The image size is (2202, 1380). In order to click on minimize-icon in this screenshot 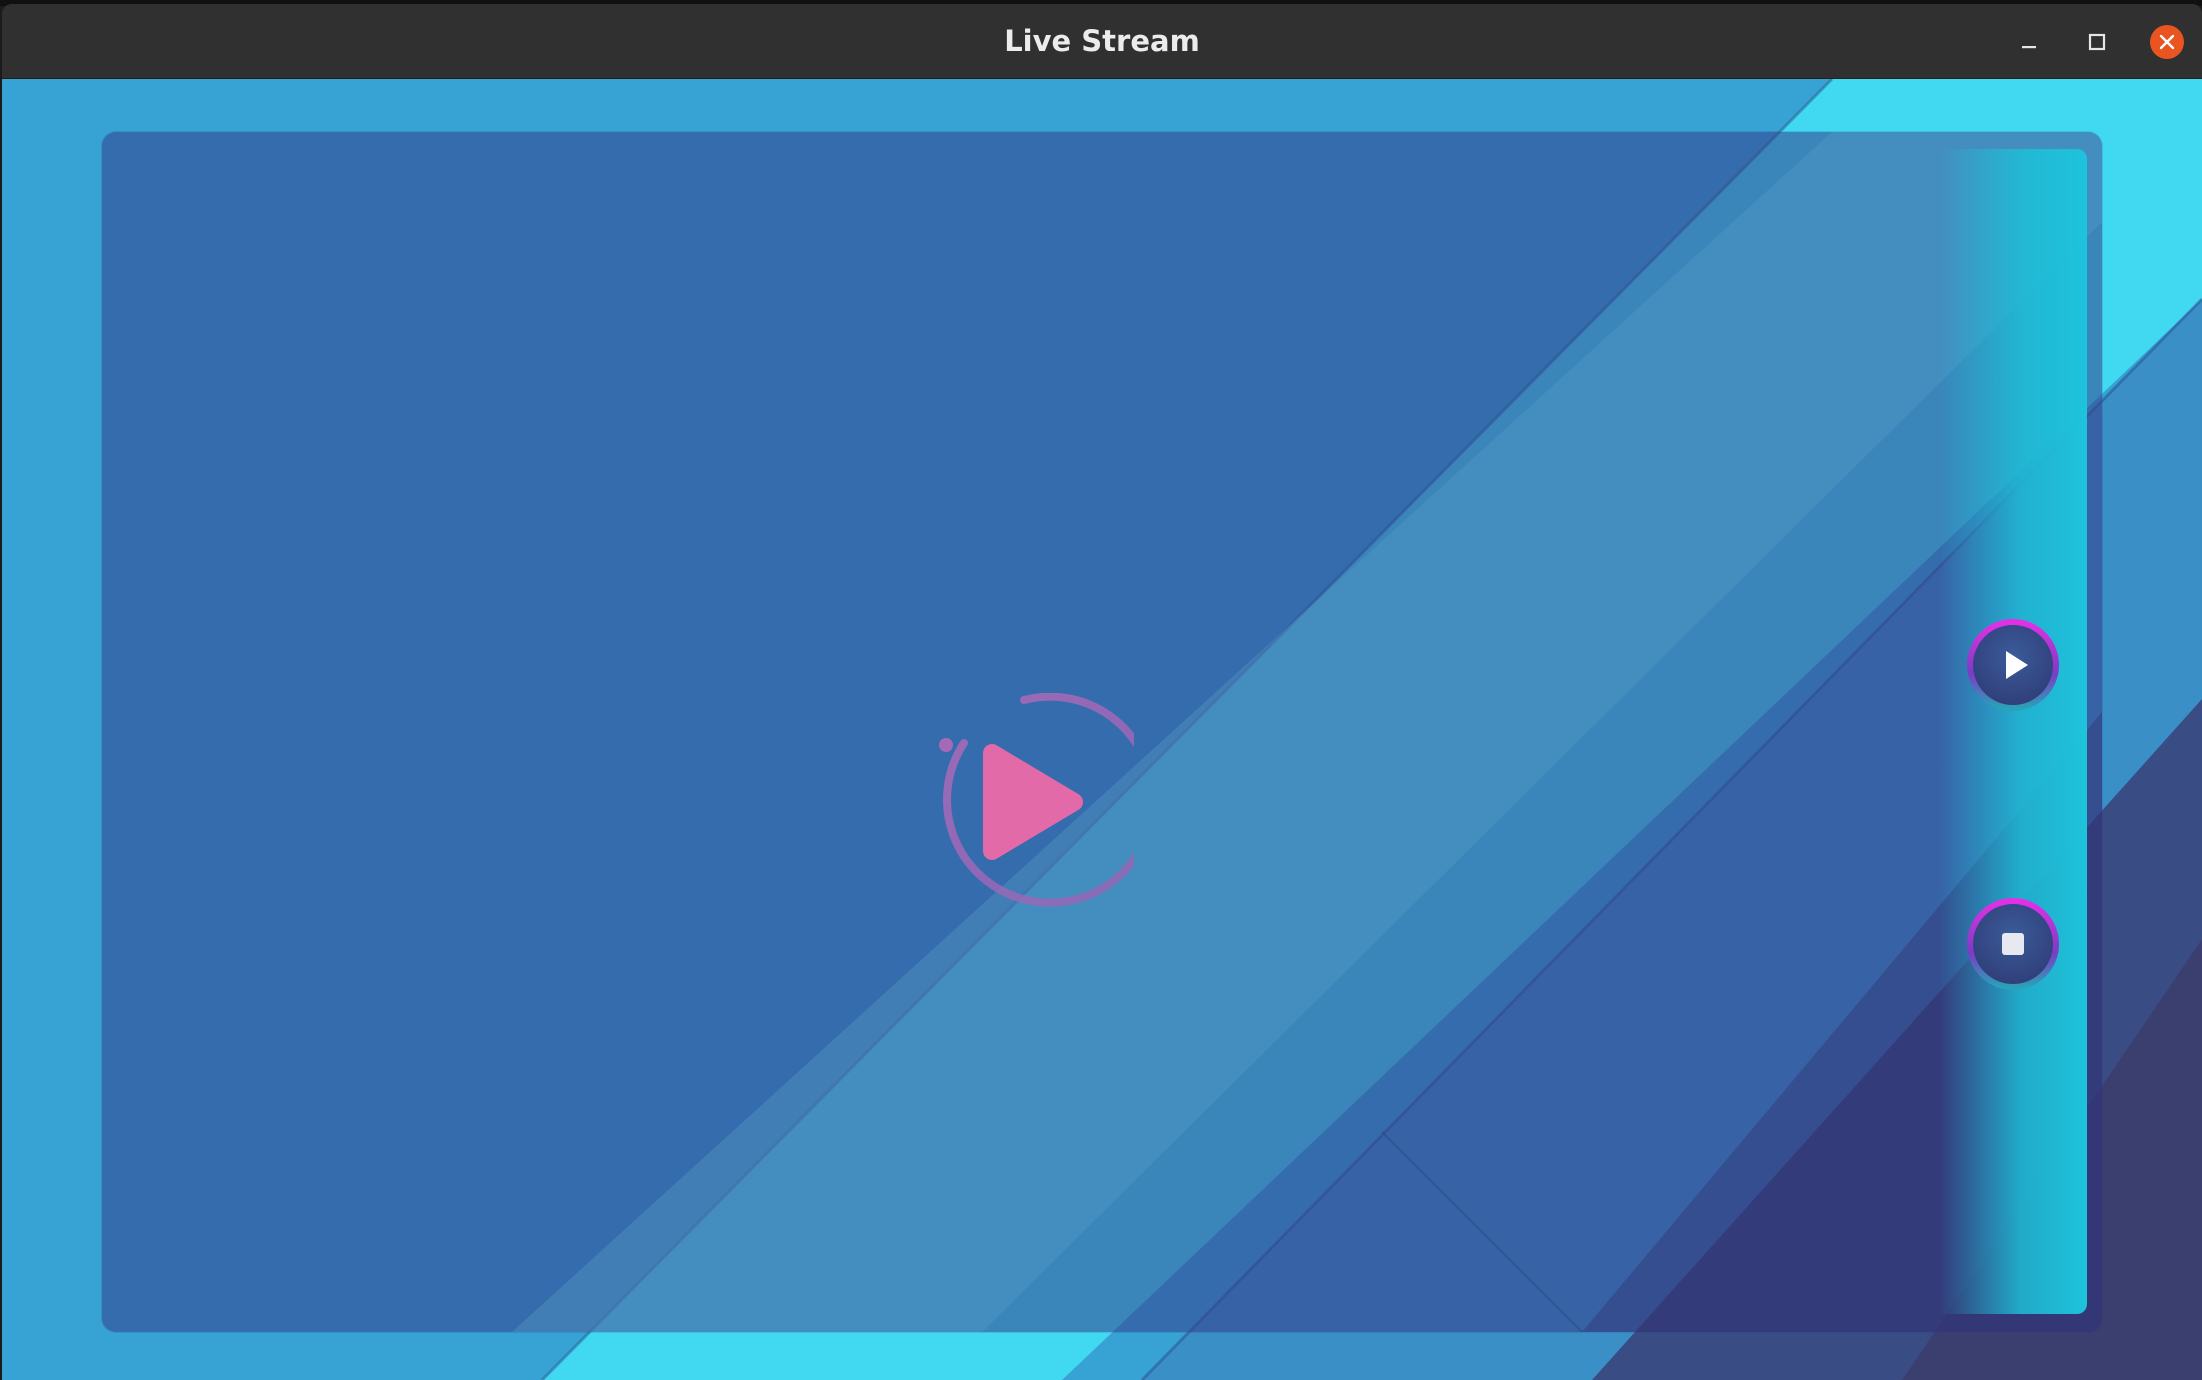, I will do `click(2029, 47)`.